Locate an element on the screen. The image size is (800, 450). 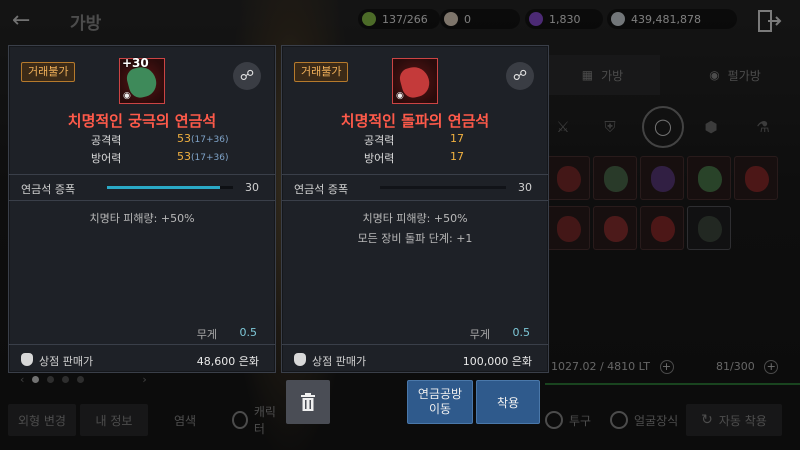
stat-row: 방어력 17 is located at coordinates (415, 158).